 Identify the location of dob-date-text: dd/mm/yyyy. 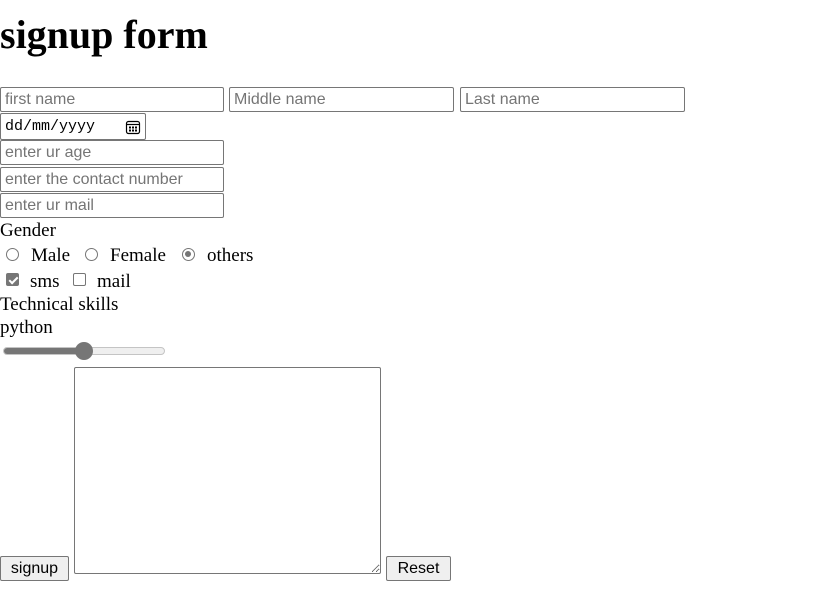
(50, 126).